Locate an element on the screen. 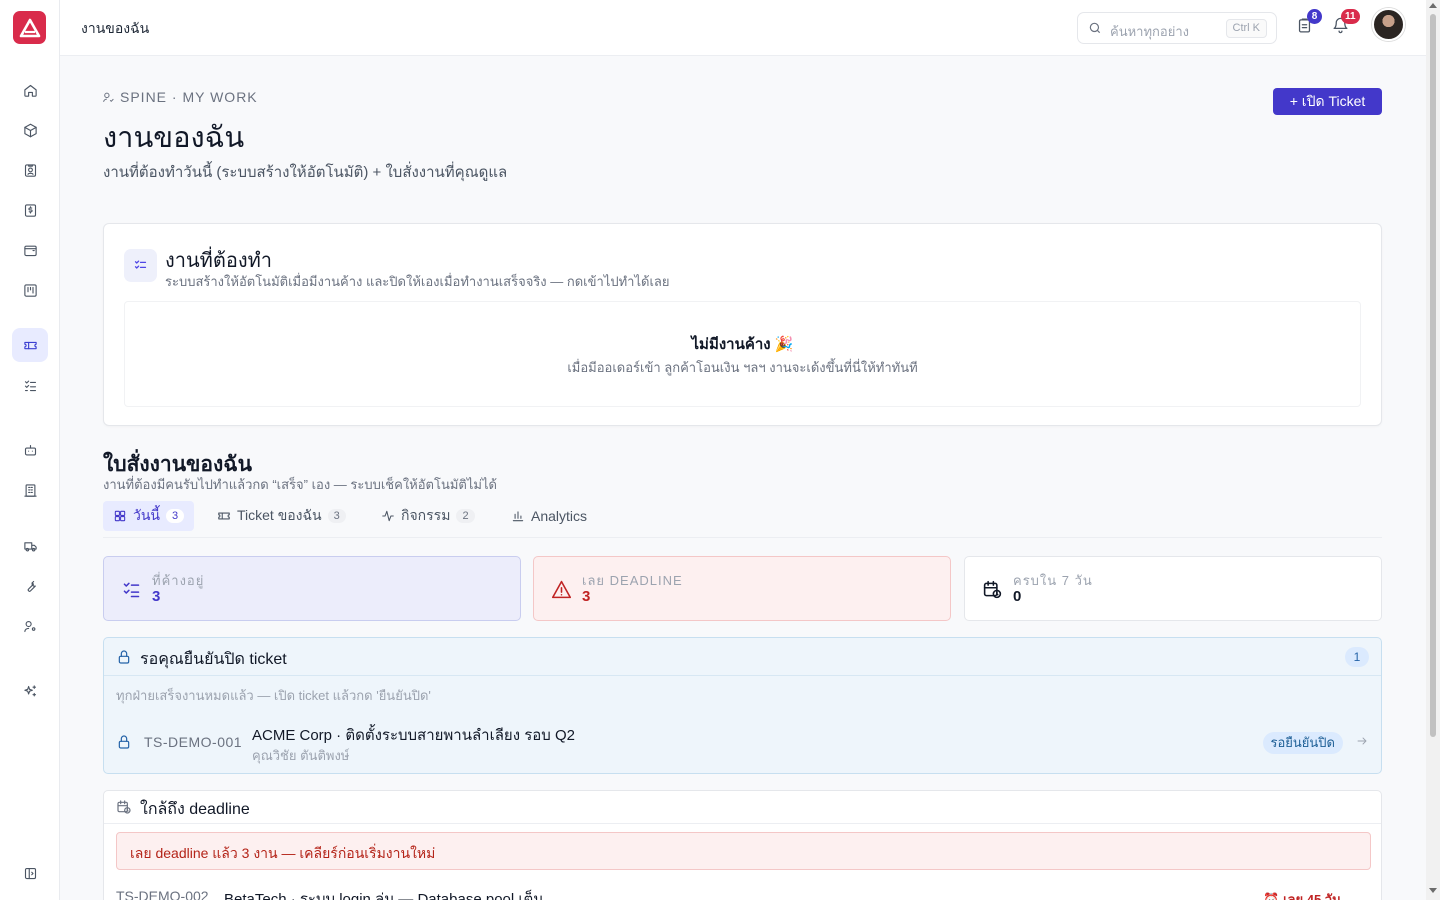 This screenshot has width=1440, height=900. nav-products is located at coordinates (30, 130).